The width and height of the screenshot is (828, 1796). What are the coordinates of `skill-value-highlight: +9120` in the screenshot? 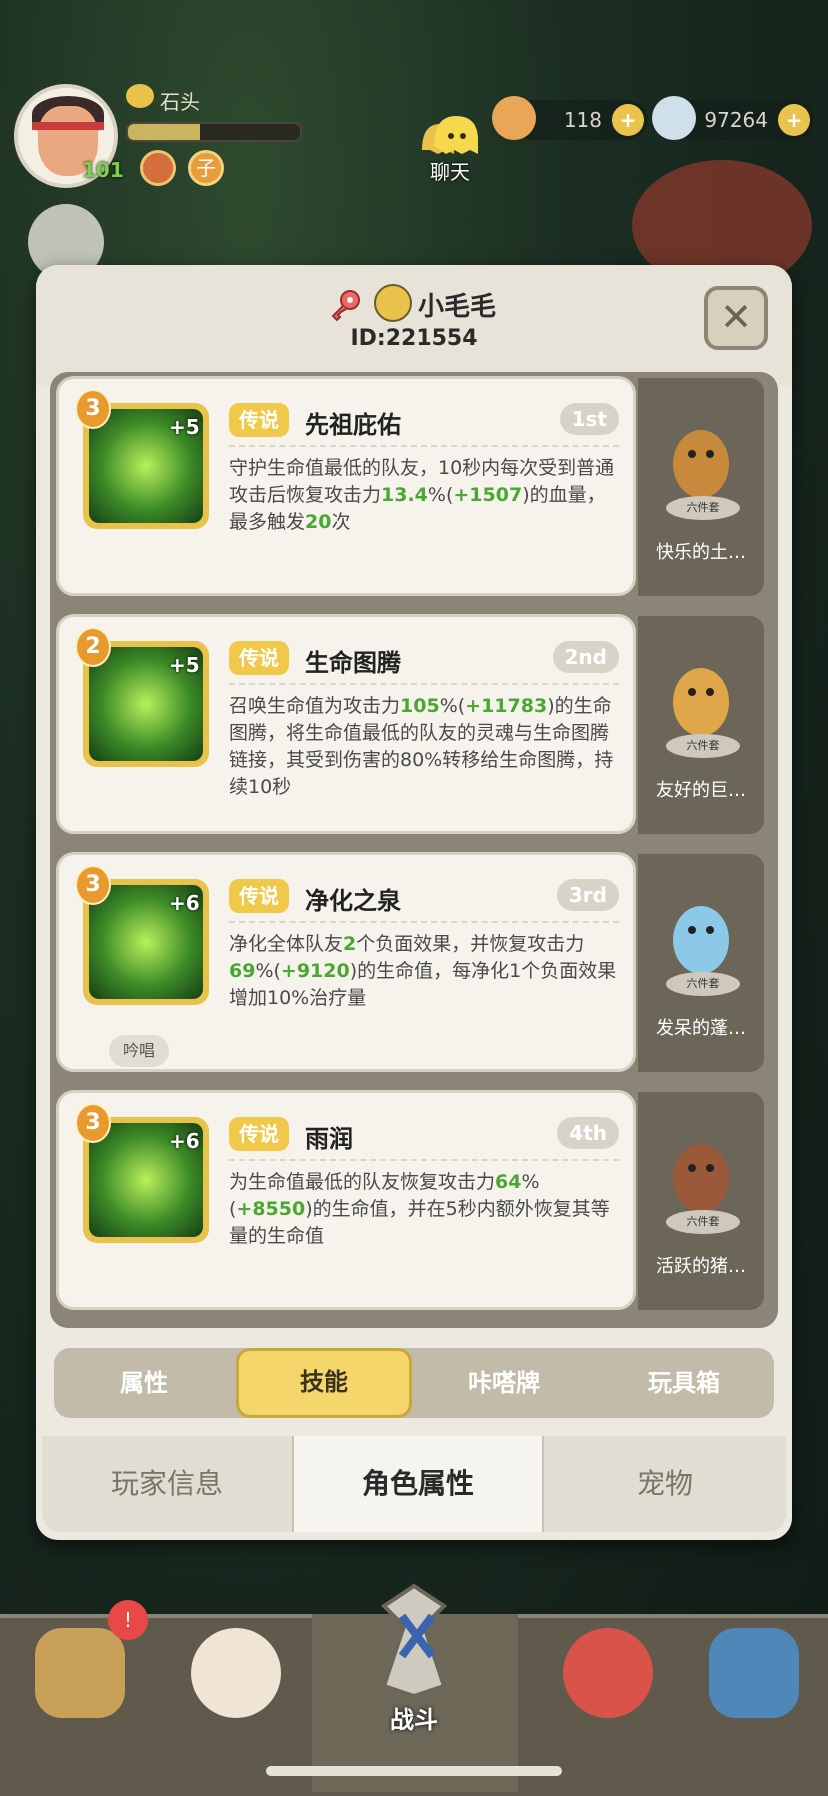 It's located at (315, 971).